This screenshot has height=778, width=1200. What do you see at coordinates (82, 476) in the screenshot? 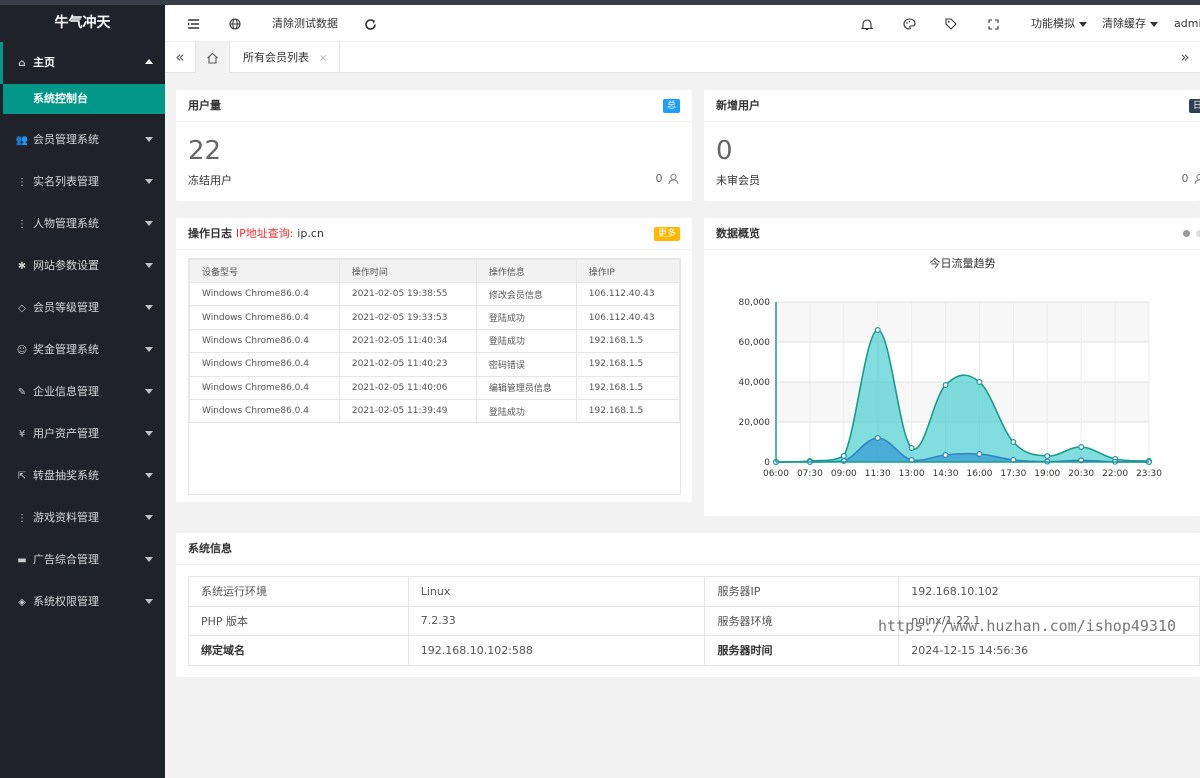
I see `sidebar-item-8: ⇱ 转盘抽奖系统` at bounding box center [82, 476].